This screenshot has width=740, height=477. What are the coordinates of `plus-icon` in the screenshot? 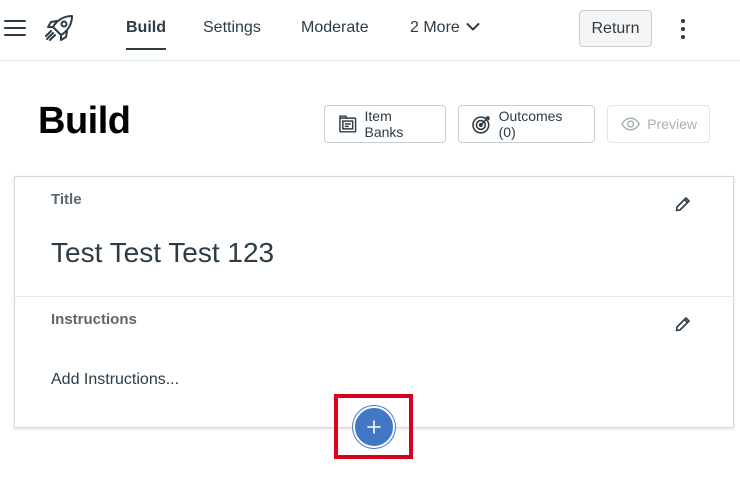 It's located at (374, 427).